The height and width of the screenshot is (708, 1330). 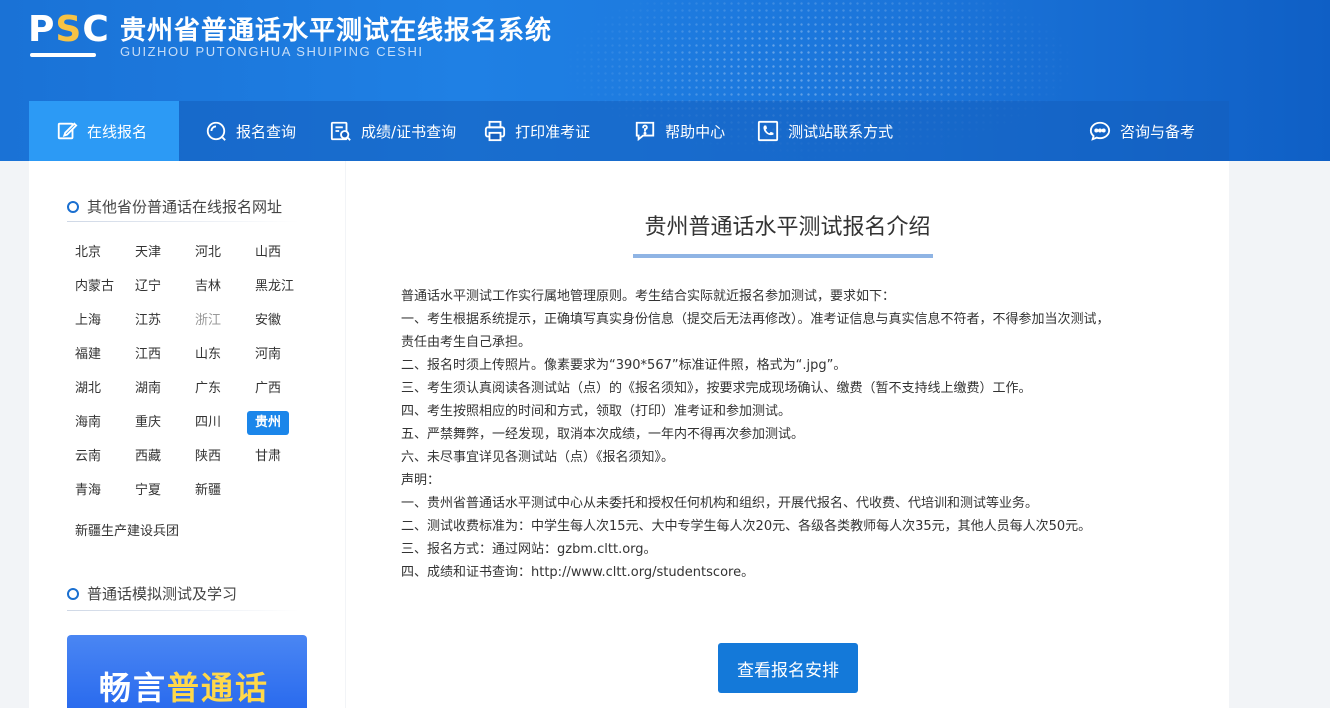 I want to click on changyan-putonghua-banner: 畅言普通话, so click(x=187, y=671).